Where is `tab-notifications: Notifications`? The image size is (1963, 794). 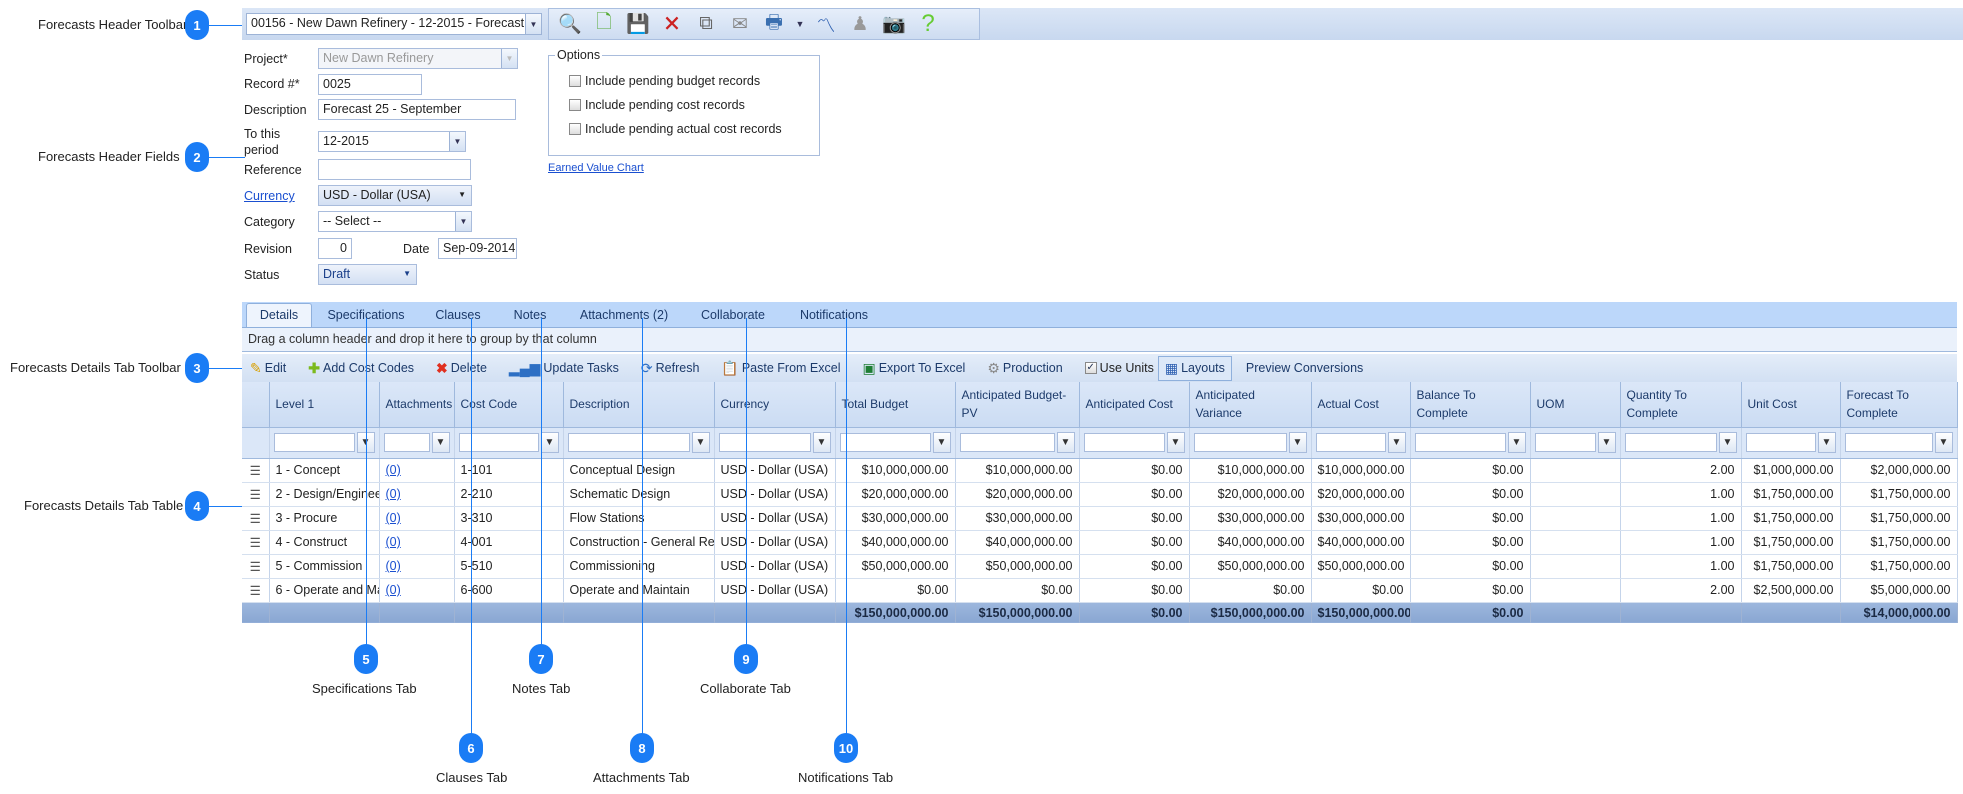
tab-notifications: Notifications is located at coordinates (834, 315).